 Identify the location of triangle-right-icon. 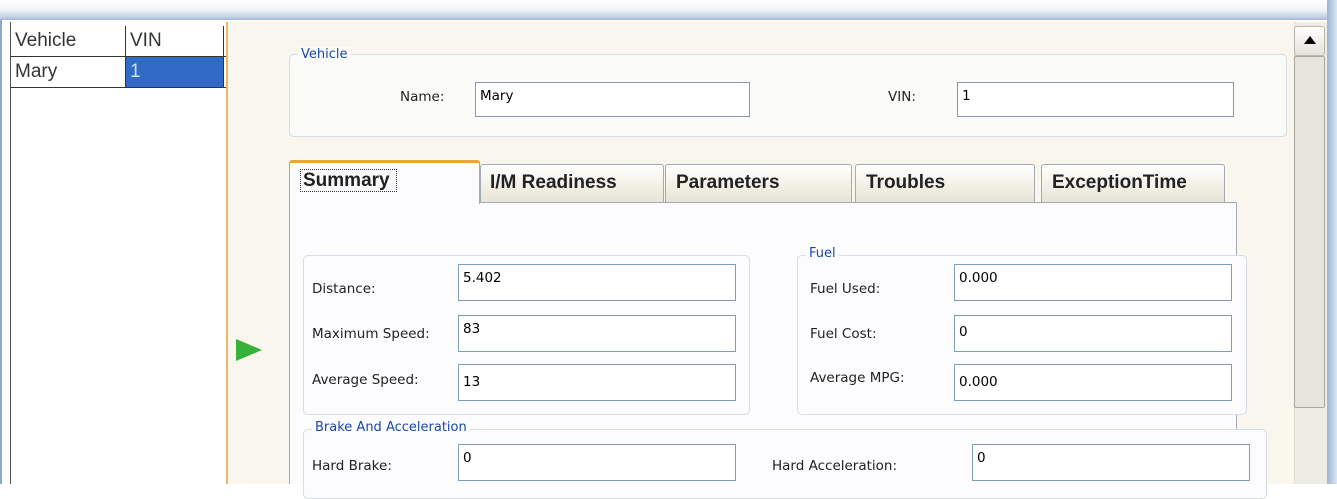
(249, 350).